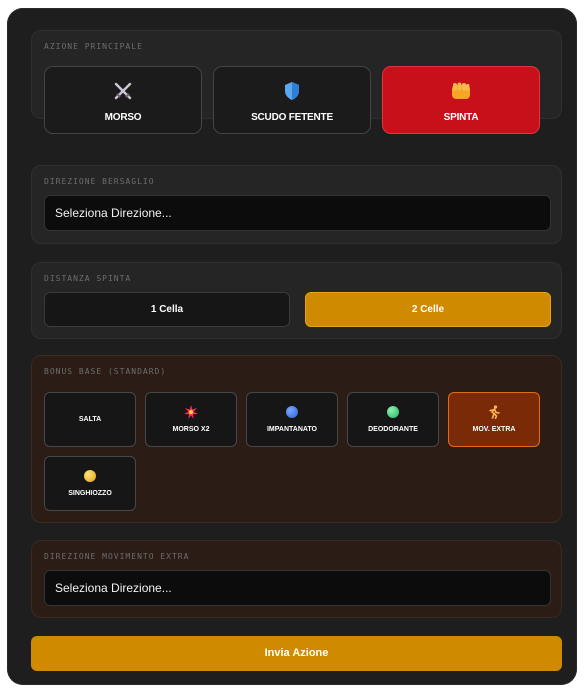 The width and height of the screenshot is (584, 693). I want to click on shield-icon, so click(292, 91).